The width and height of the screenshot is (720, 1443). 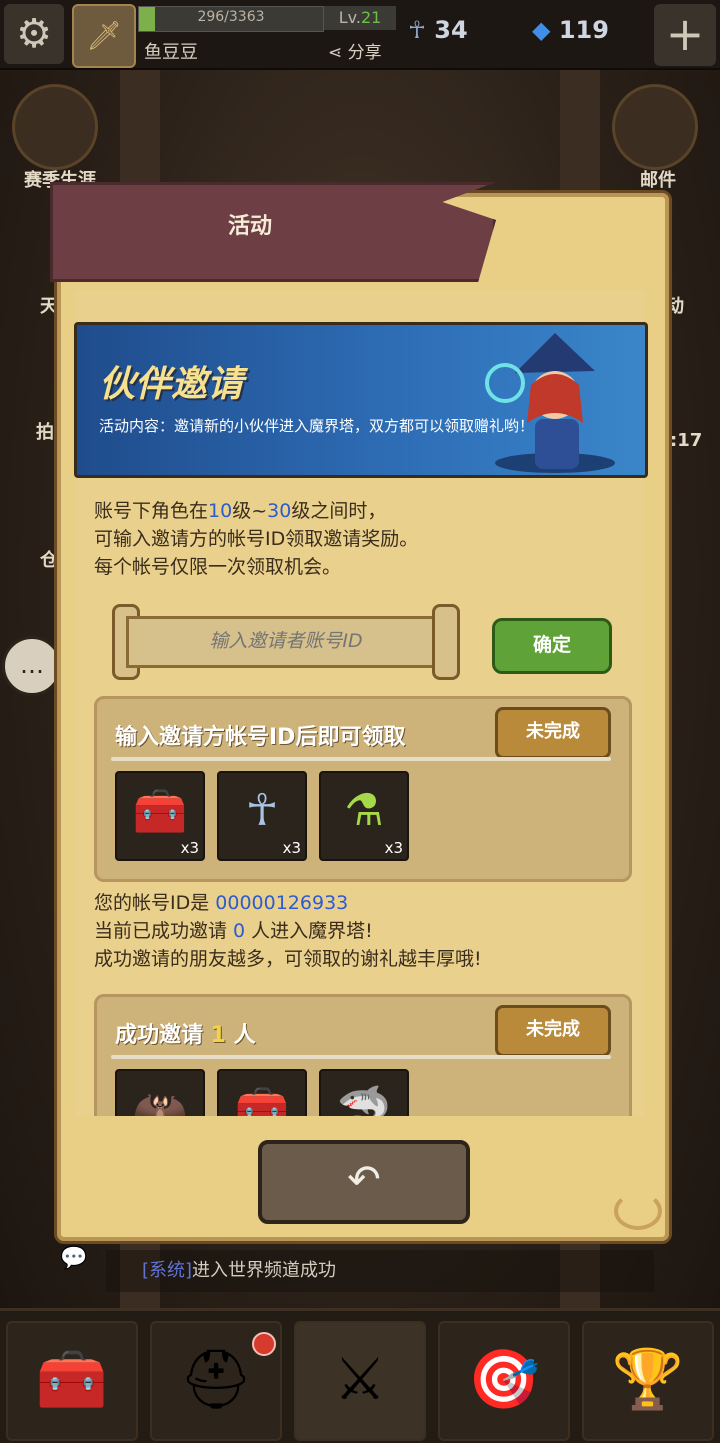 I want to click on share-button: ⋖ 分享, so click(x=355, y=50).